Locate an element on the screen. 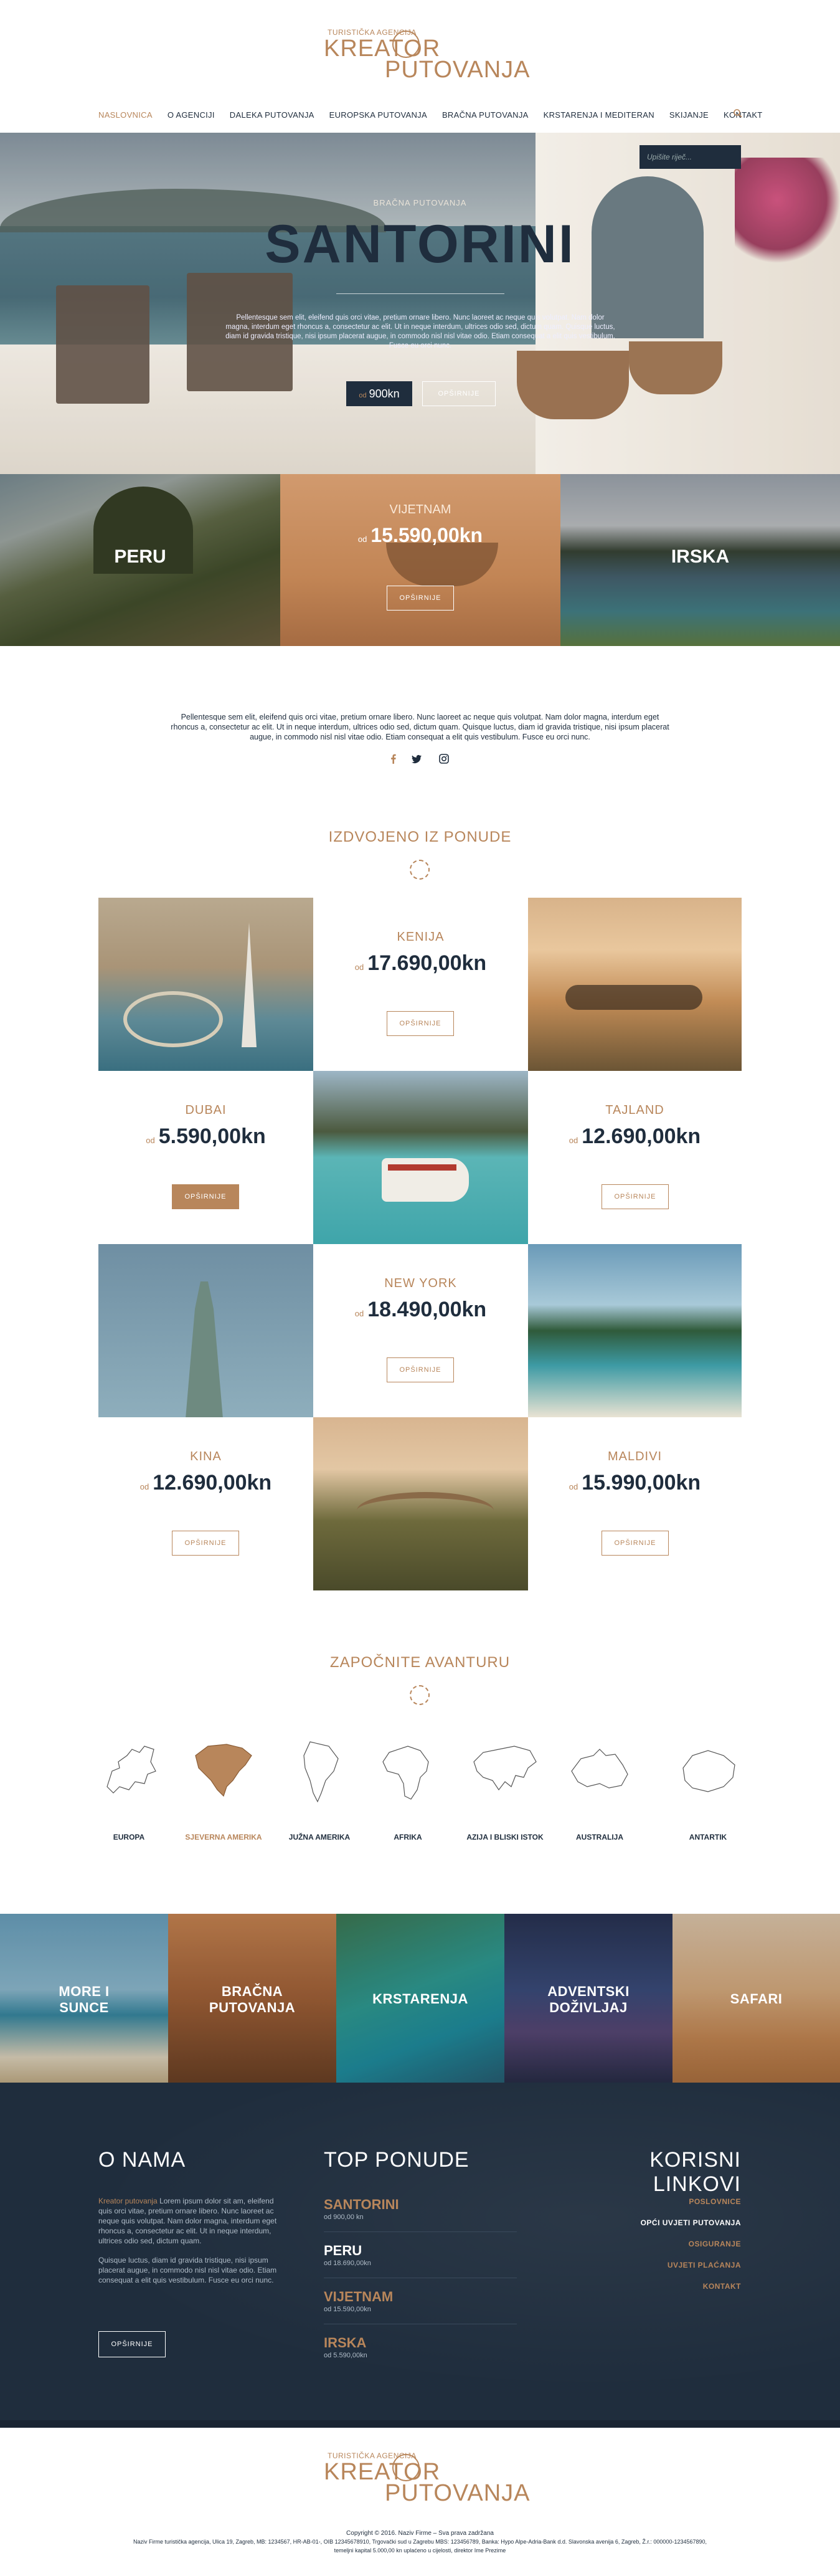 The image size is (840, 2576). footer-link: POSLOVNICE is located at coordinates (715, 2201).